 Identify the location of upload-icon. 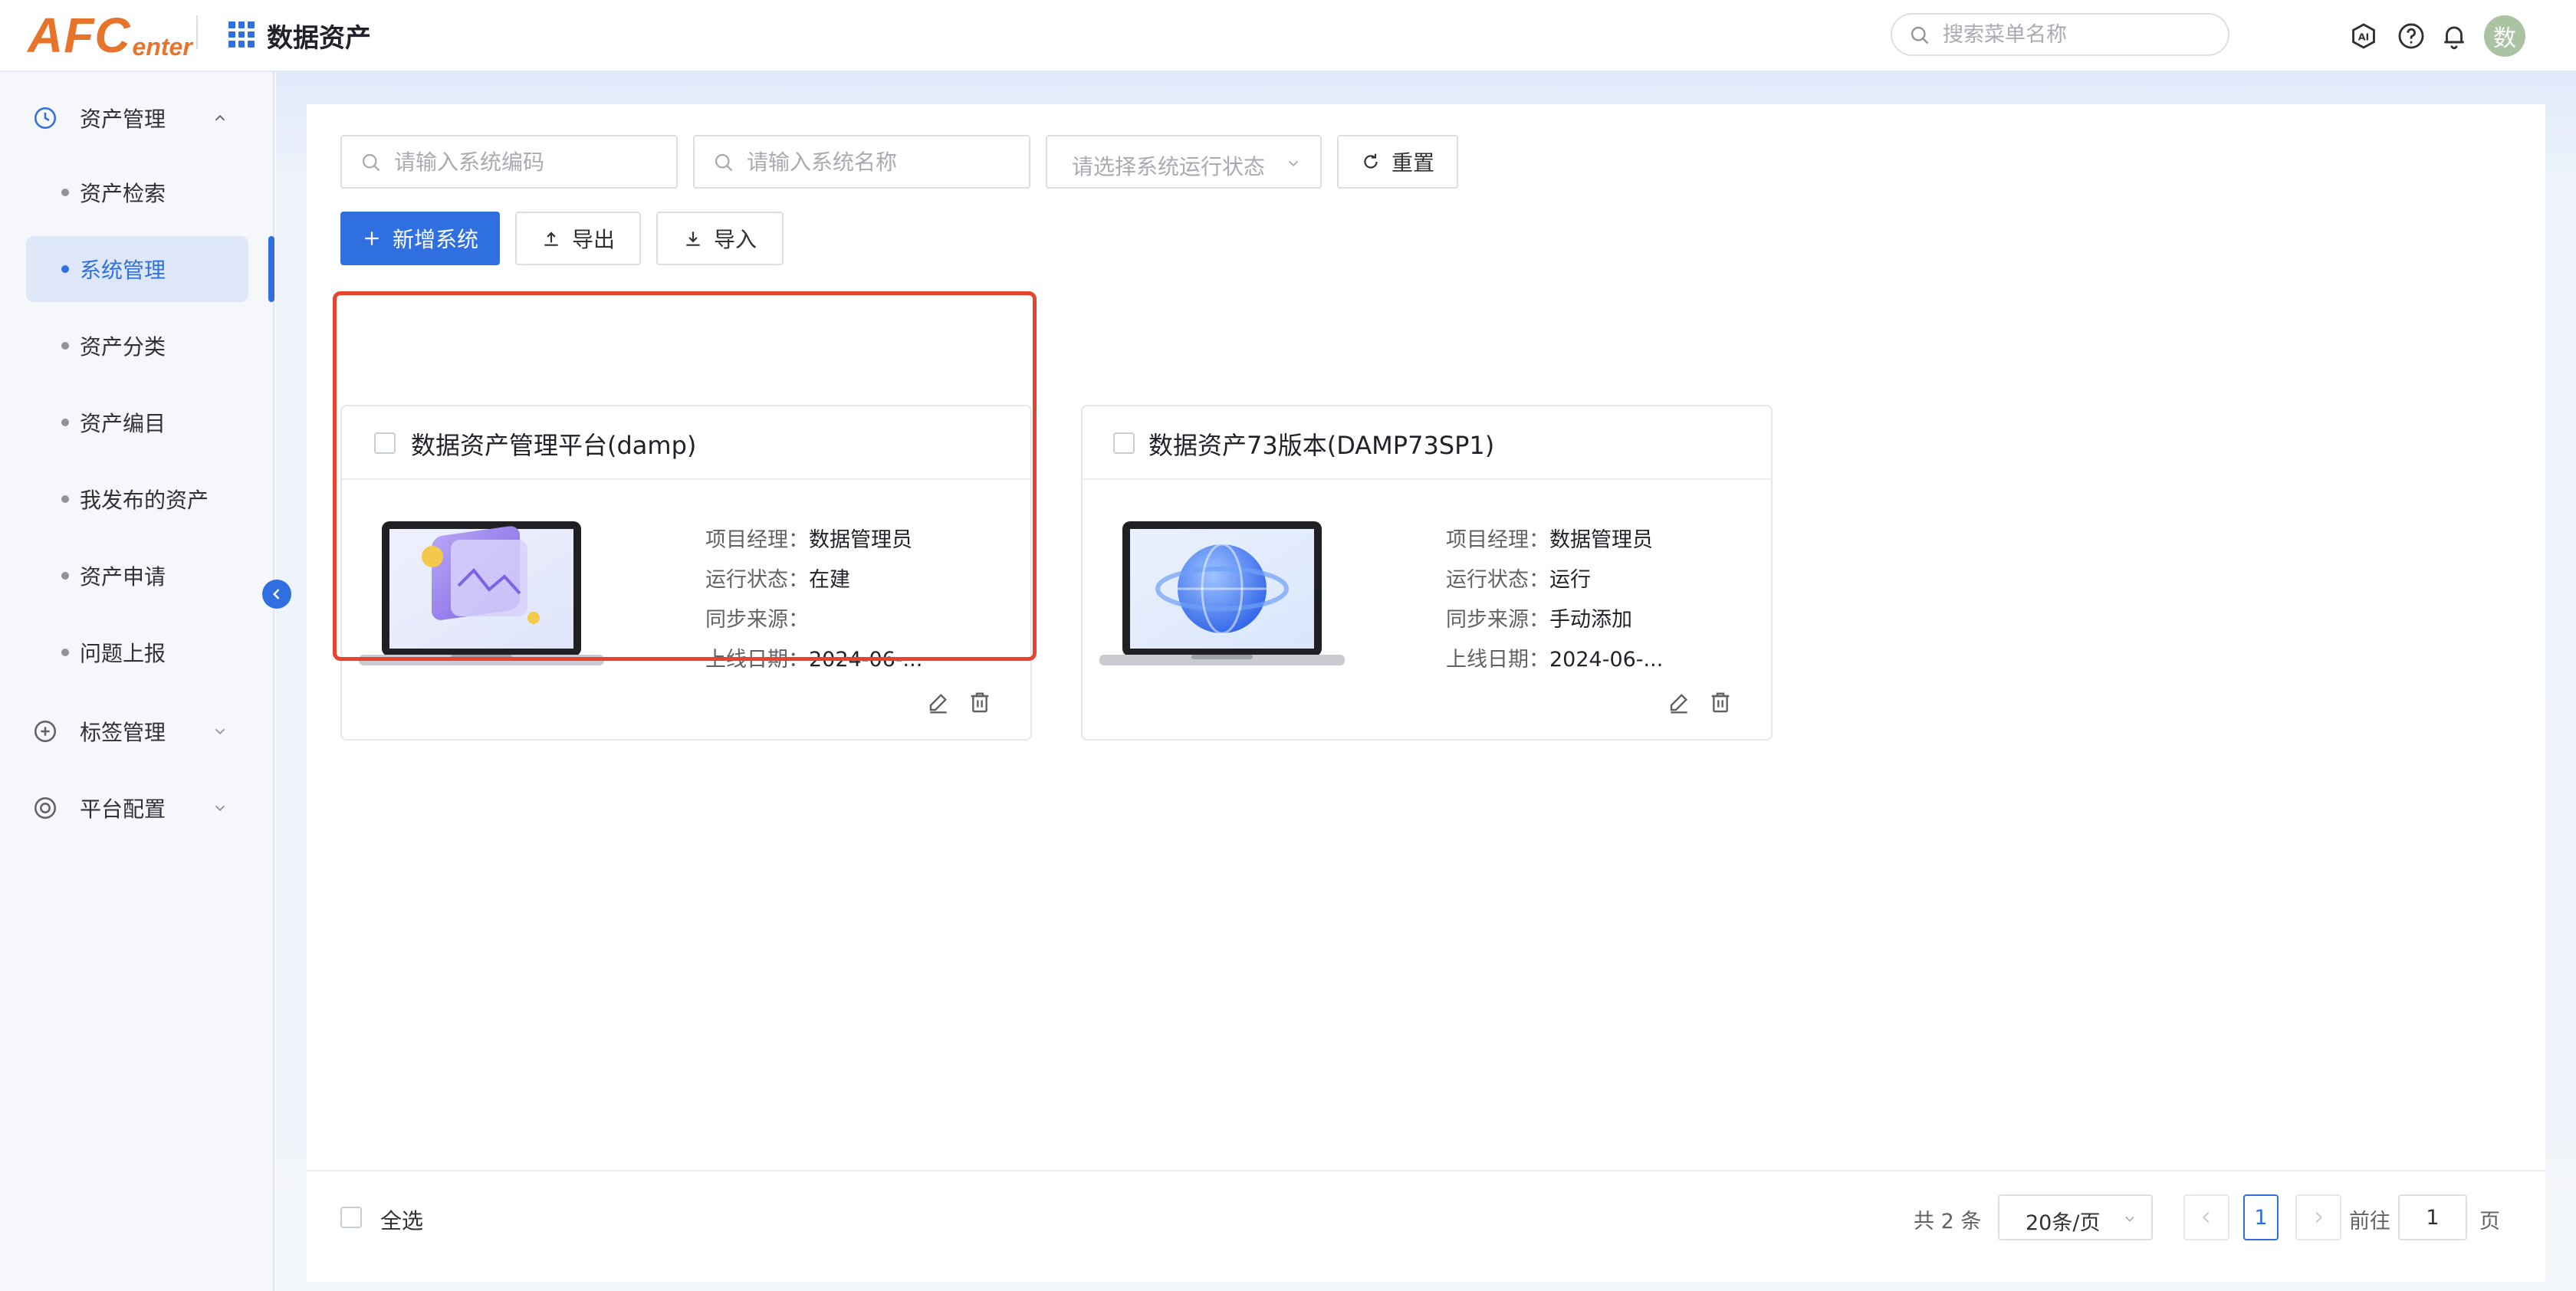
(551, 239).